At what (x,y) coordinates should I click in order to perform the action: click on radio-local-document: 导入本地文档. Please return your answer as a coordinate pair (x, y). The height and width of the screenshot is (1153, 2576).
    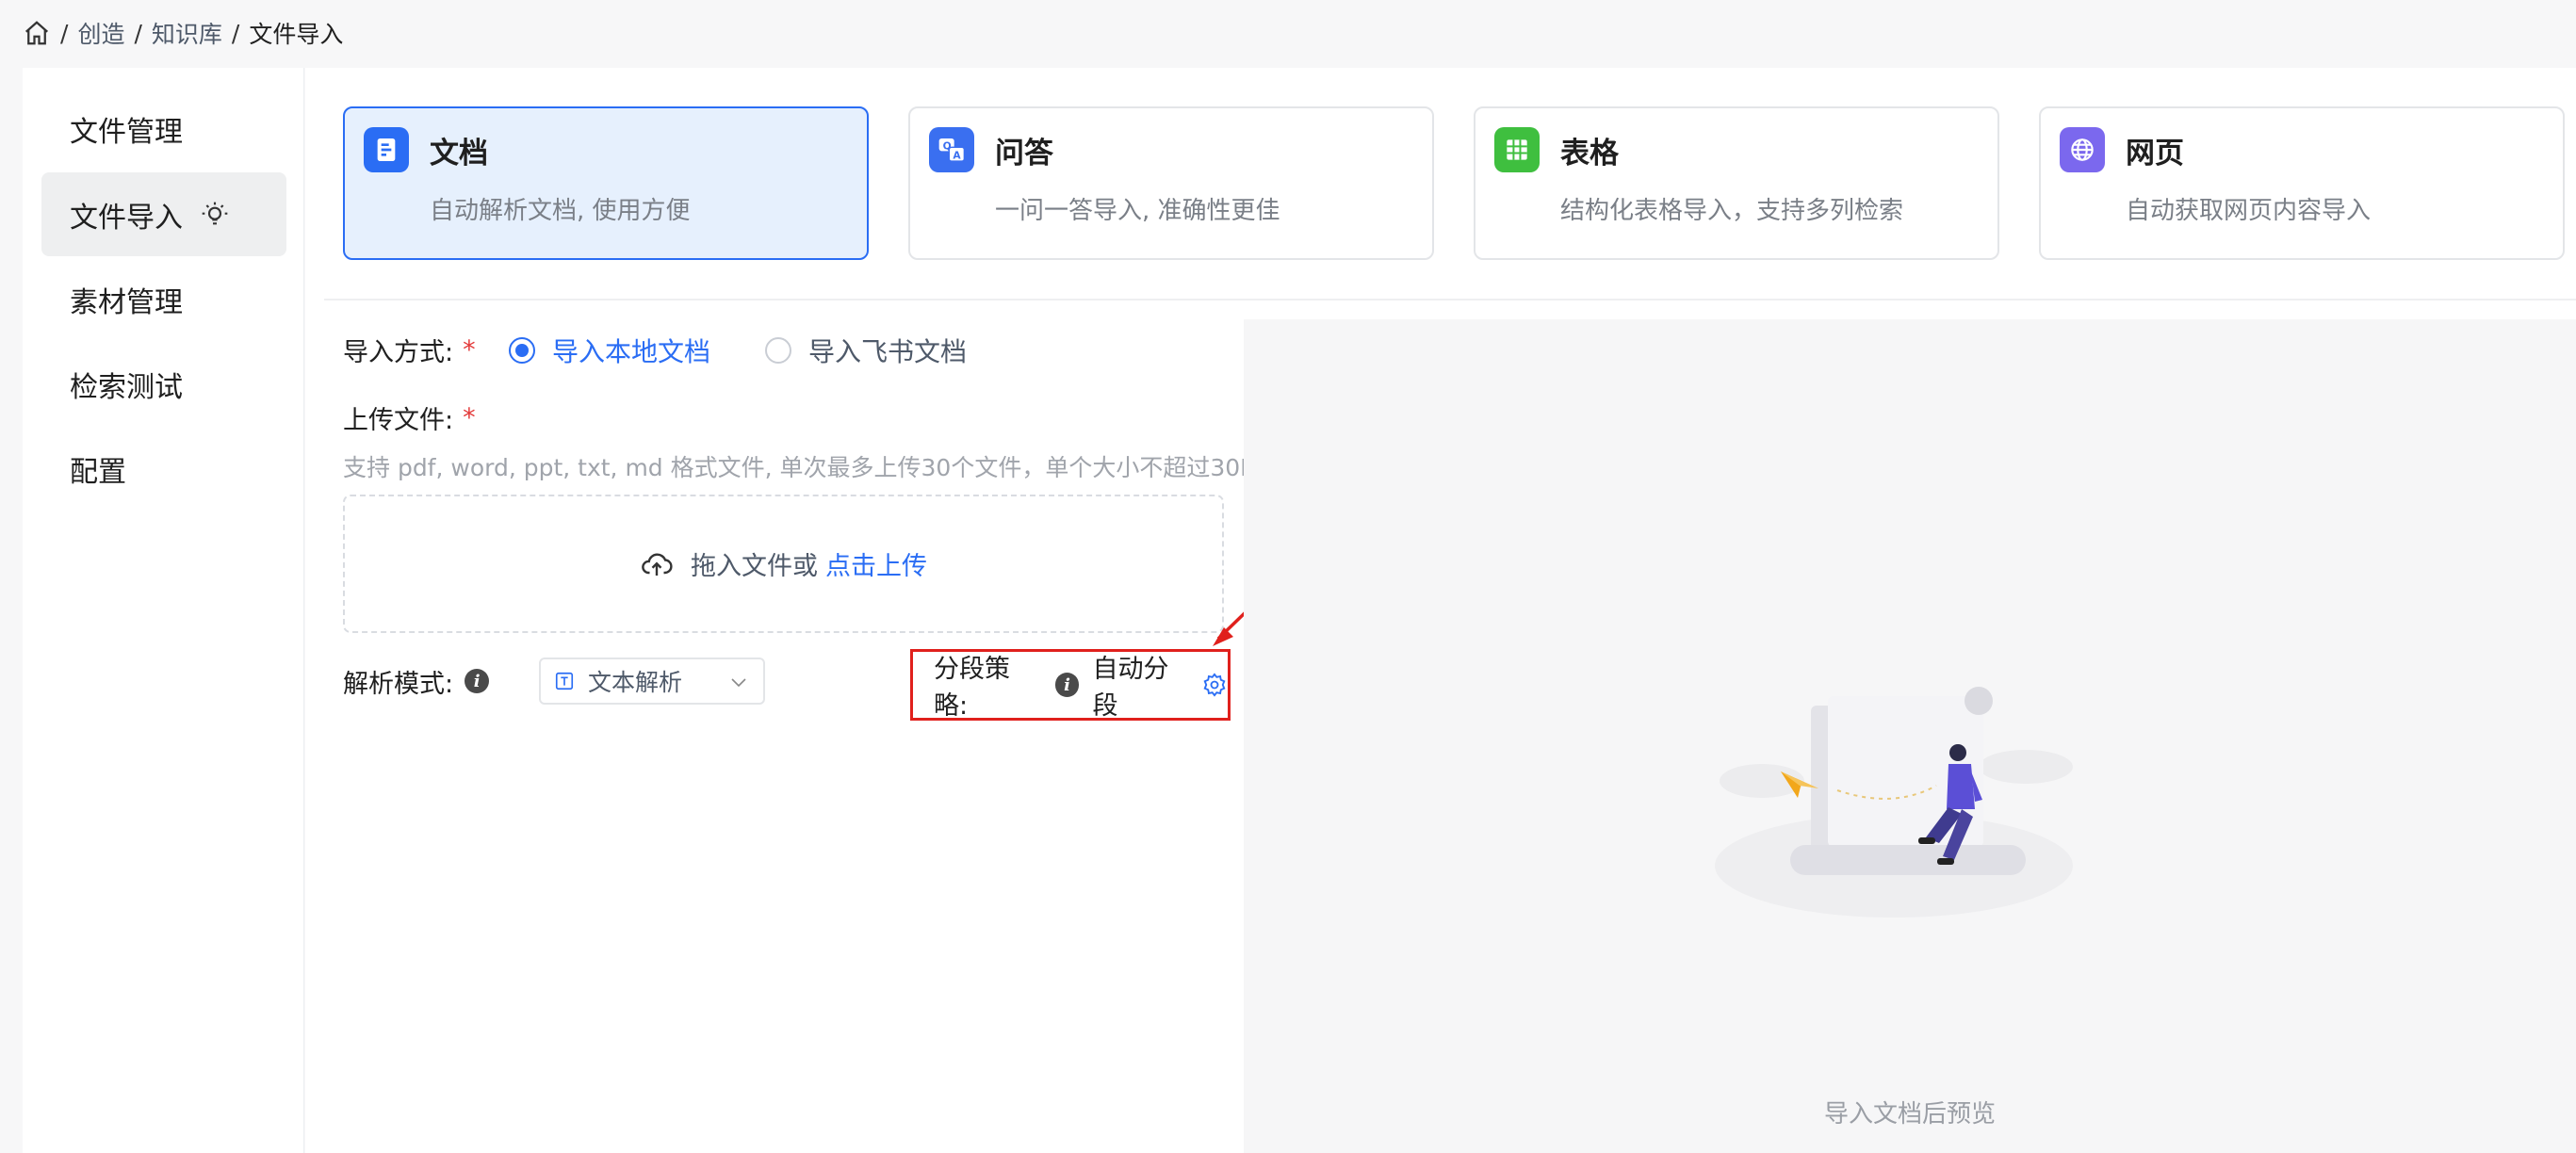
    Looking at the image, I should click on (609, 350).